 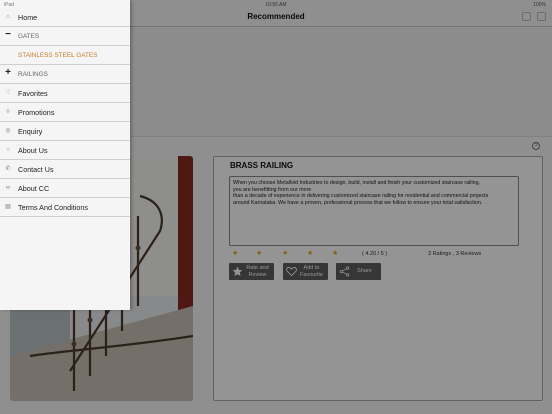 What do you see at coordinates (65, 131) in the screenshot?
I see `menu-item-enquiry: ◎ Enquiry` at bounding box center [65, 131].